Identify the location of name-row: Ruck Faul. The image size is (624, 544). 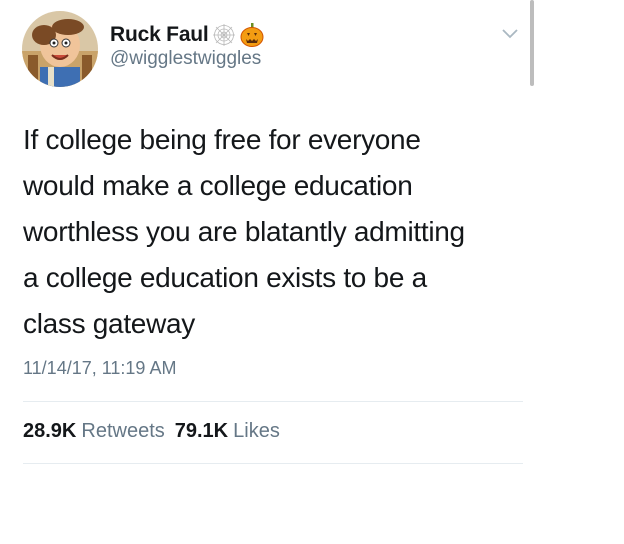
(187, 35).